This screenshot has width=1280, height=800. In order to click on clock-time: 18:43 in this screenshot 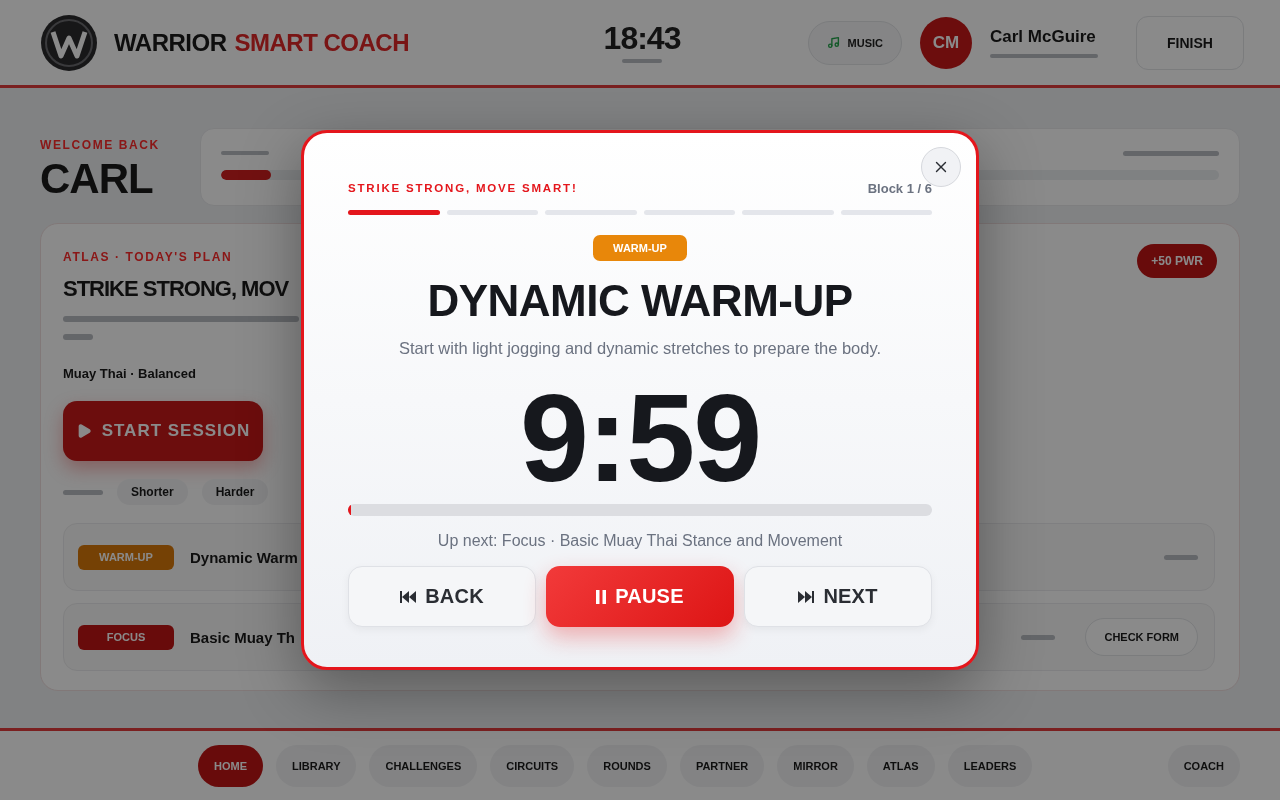, I will do `click(642, 38)`.